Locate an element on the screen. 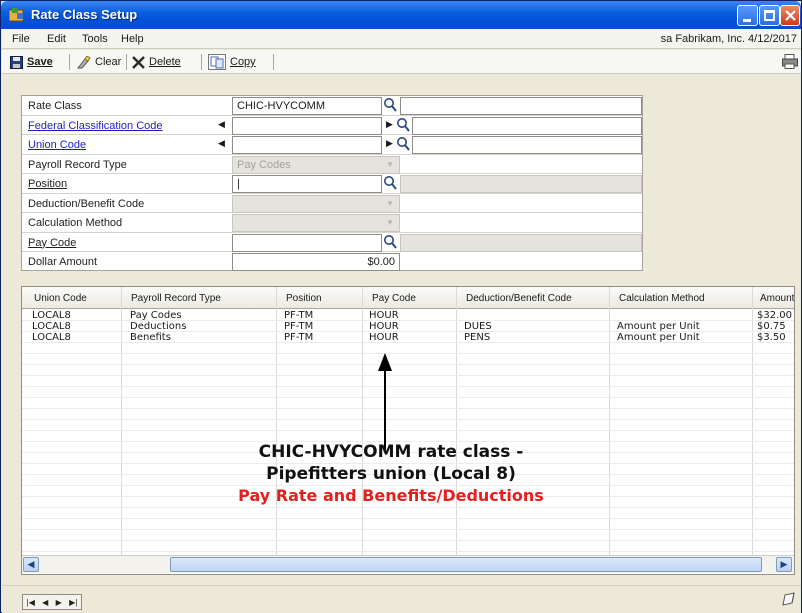 The image size is (802, 613). save-button: Save is located at coordinates (31, 62).